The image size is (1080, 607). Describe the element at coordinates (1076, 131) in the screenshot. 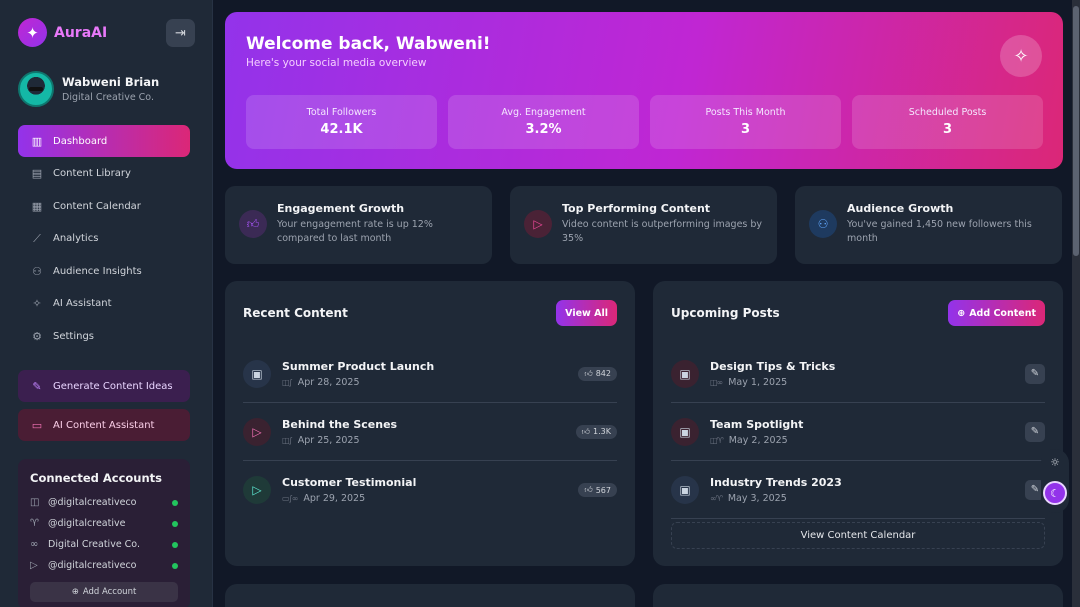

I see `scroll-thumb` at that location.